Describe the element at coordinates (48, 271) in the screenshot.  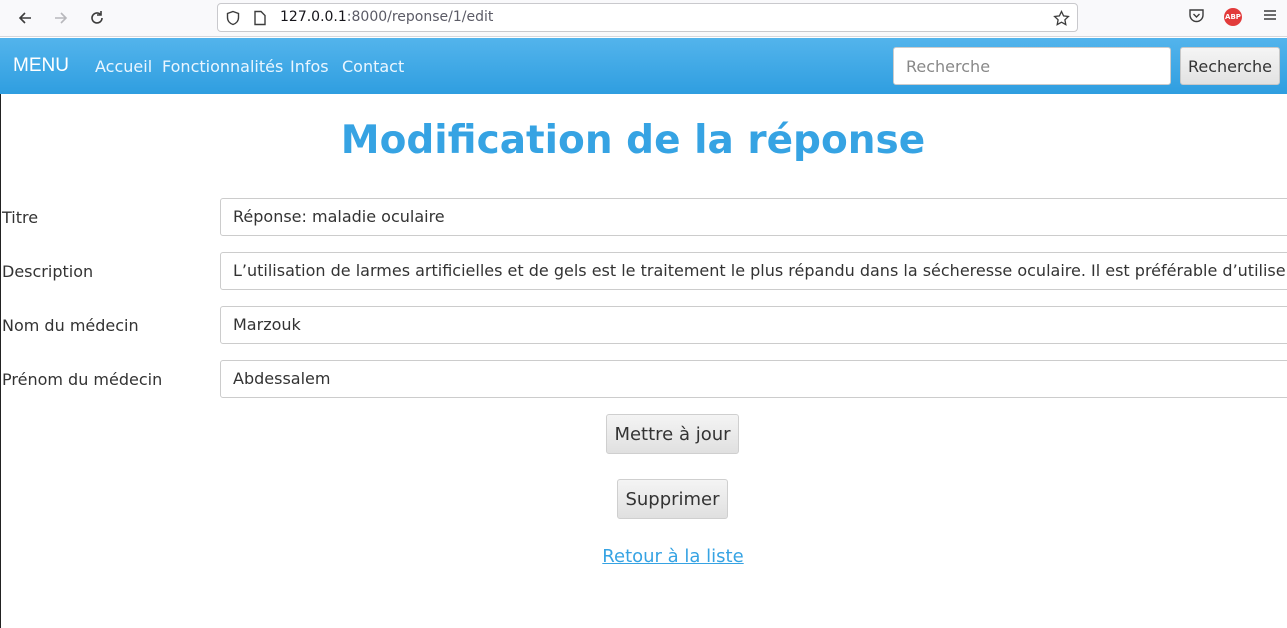
I see `description-label: Description` at that location.